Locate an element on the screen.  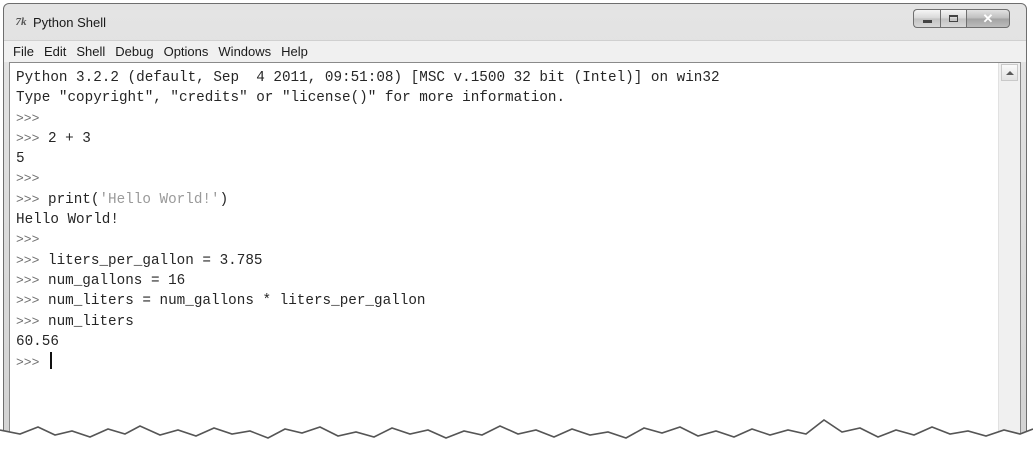
input-line: >>> print('Hello World!') is located at coordinates (506, 200).